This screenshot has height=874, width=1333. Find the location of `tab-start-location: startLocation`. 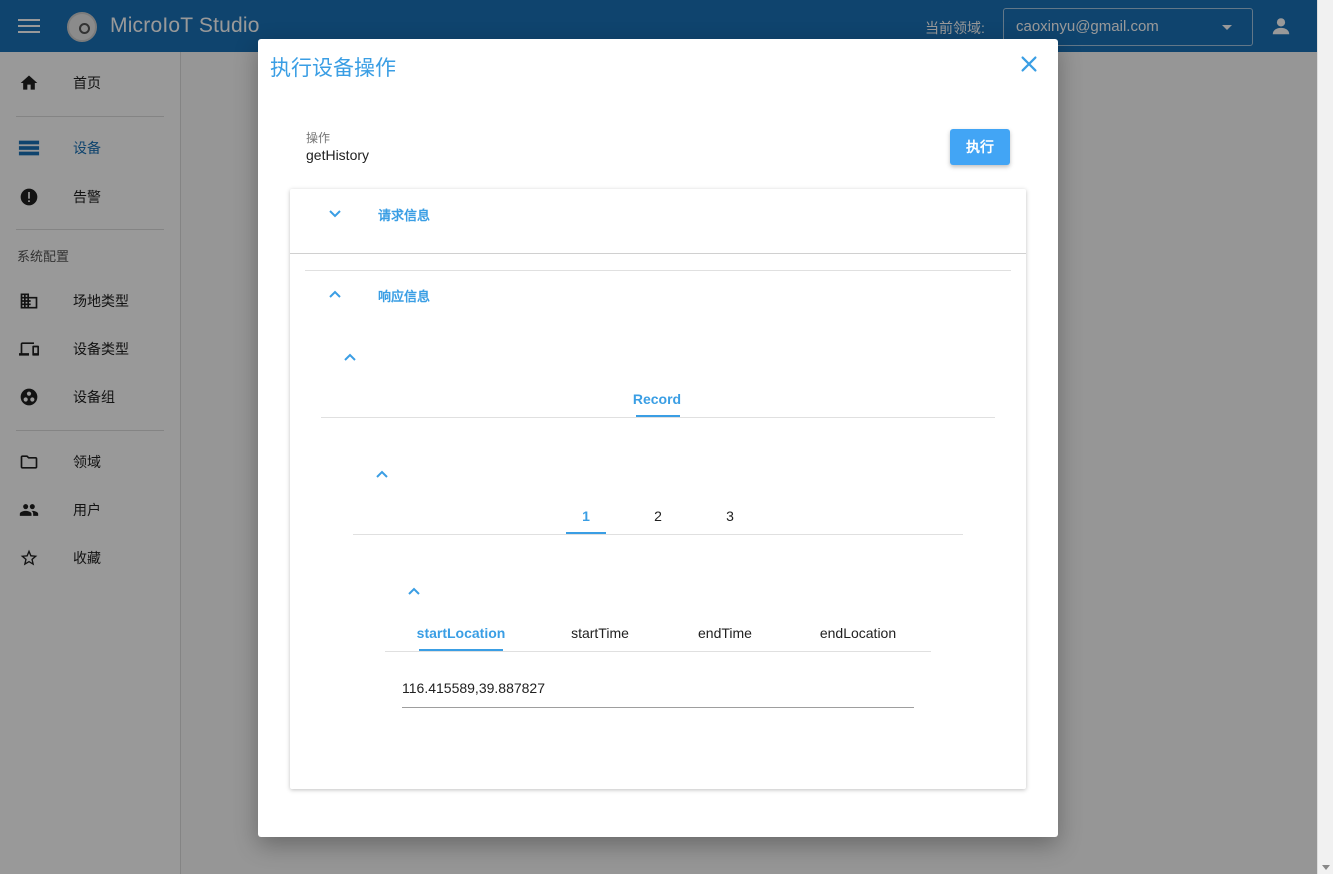

tab-start-location: startLocation is located at coordinates (461, 633).